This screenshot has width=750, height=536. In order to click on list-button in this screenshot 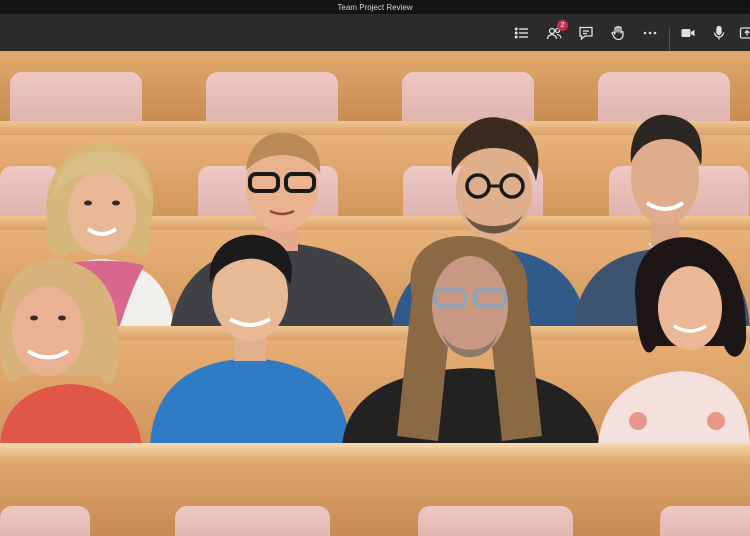, I will do `click(522, 33)`.